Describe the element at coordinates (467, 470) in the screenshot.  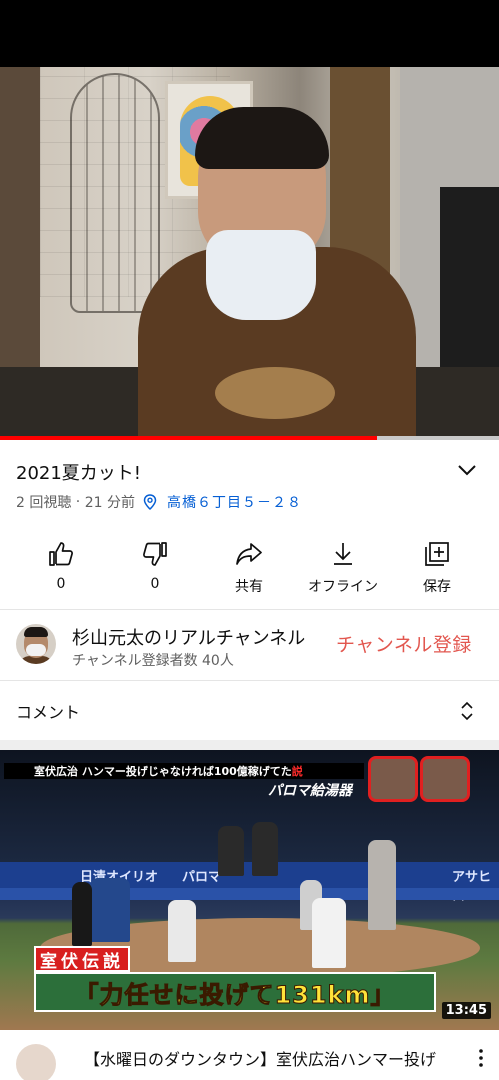
I see `chevron-down-icon` at that location.